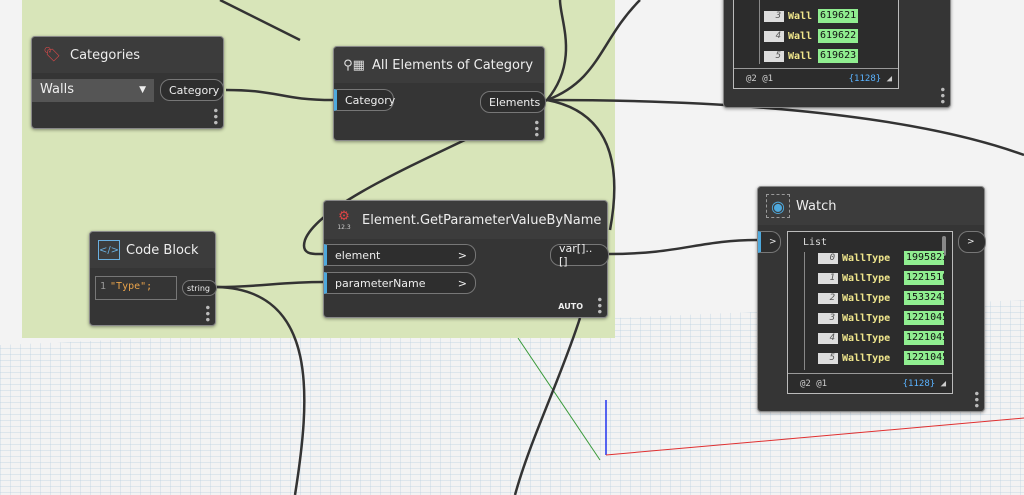  Describe the element at coordinates (354, 65) in the screenshot. I see `elements-icon: ⚲▦` at that location.